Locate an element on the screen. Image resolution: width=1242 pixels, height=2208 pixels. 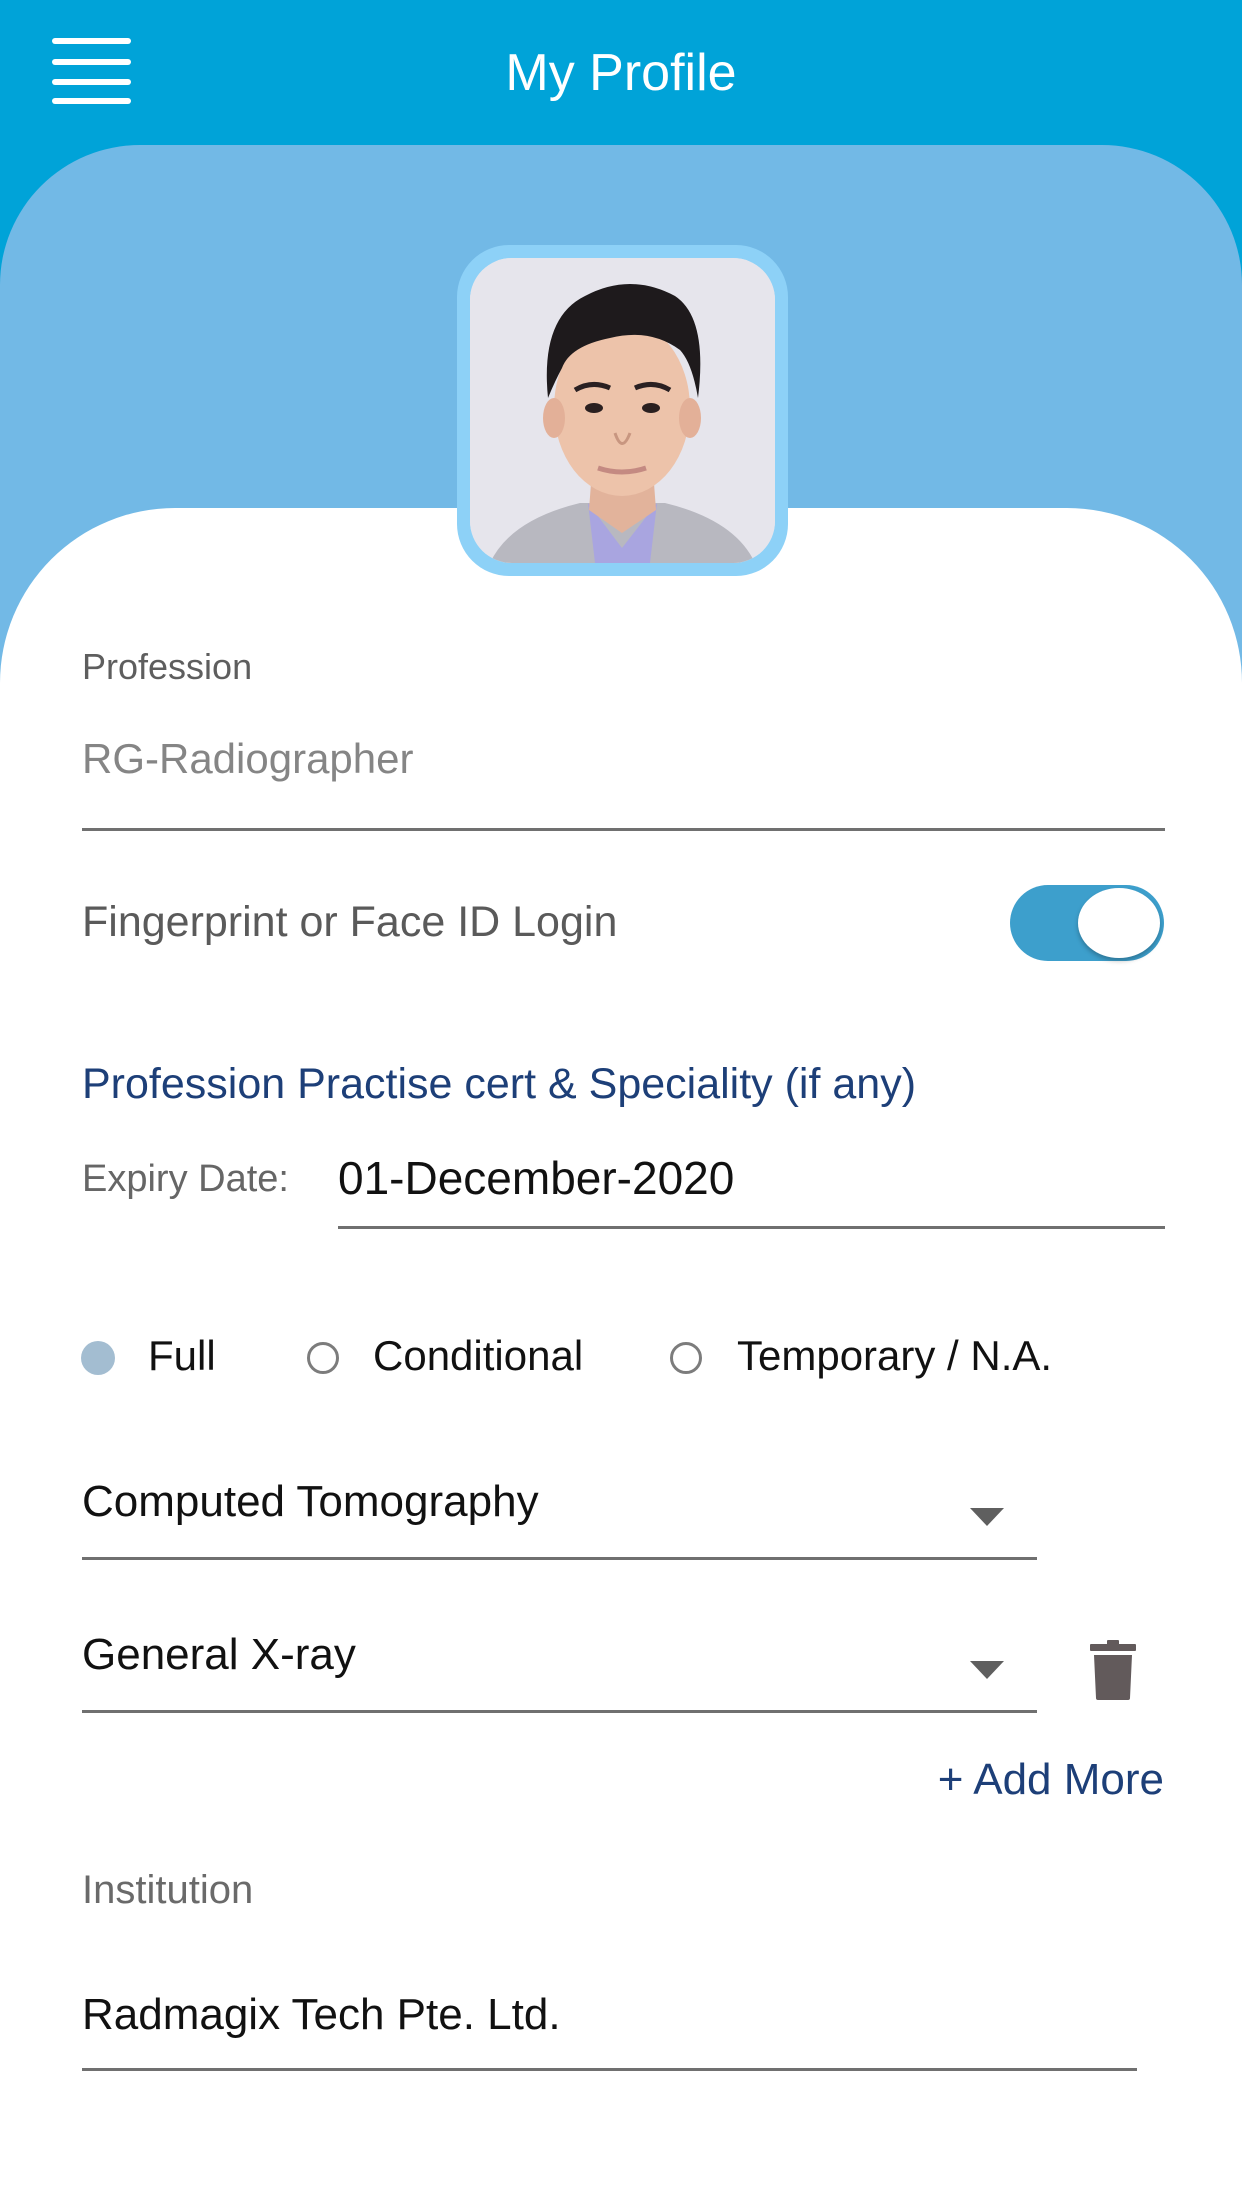
institution-label: Institution is located at coordinates (168, 1890).